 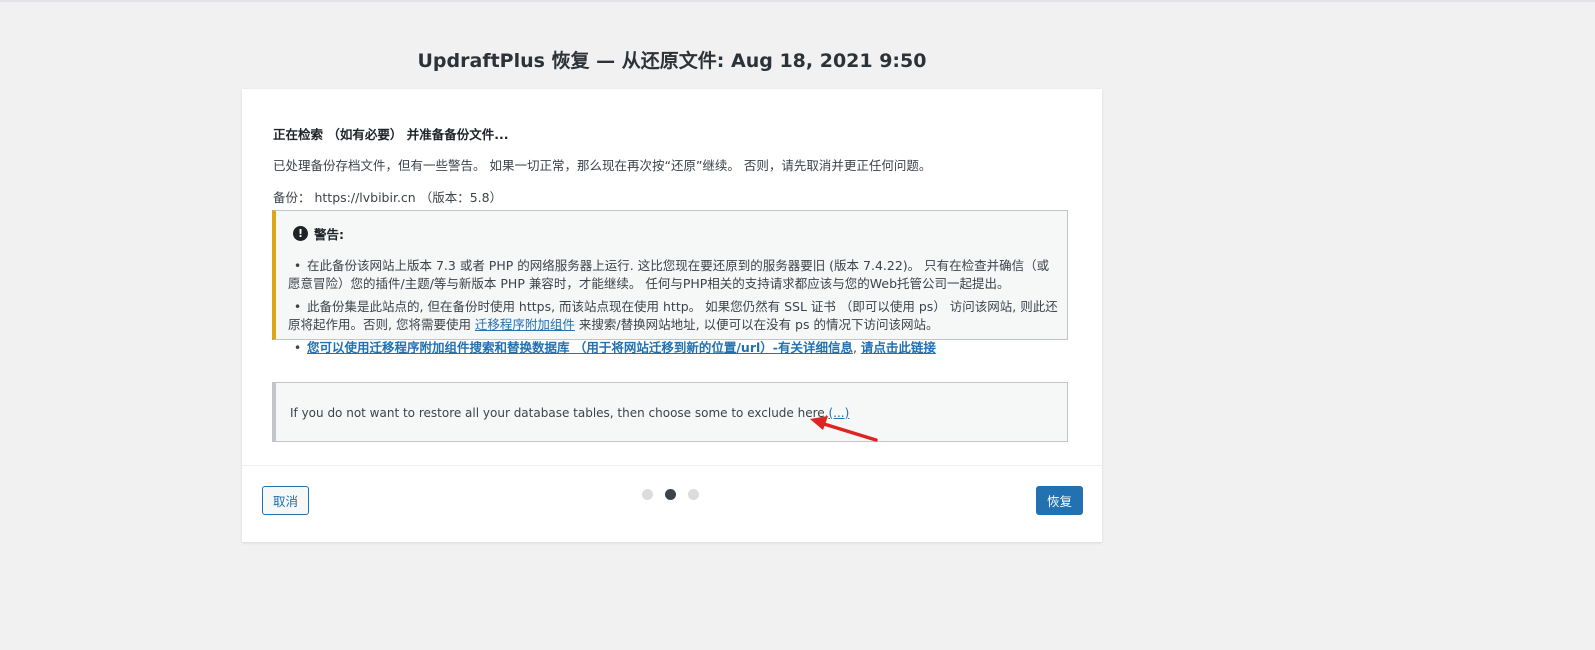 I want to click on click-here-link: 请点击此链接, so click(x=898, y=347).